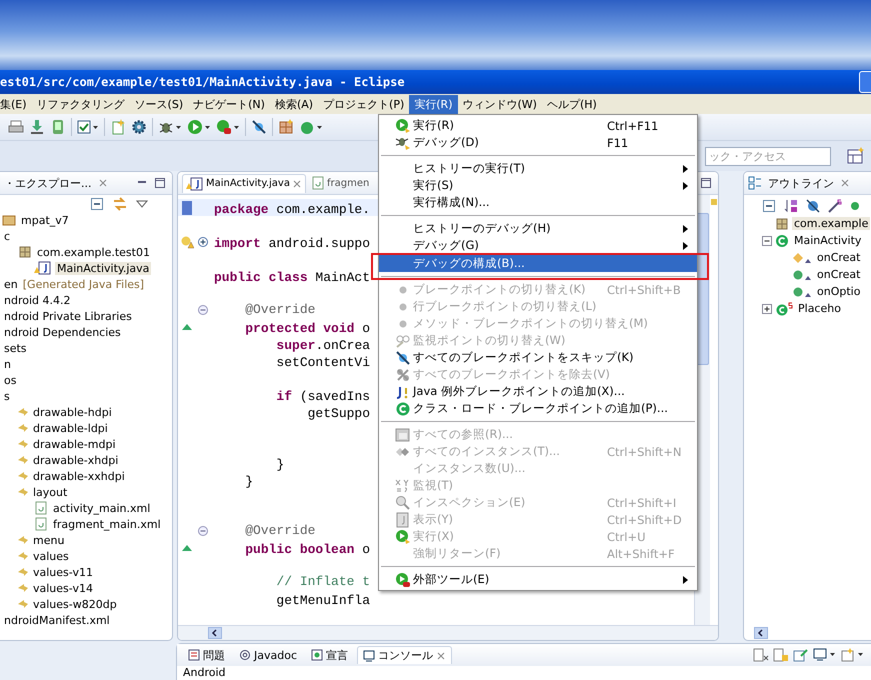  Describe the element at coordinates (74, 444) in the screenshot. I see `tree-item: drawable-mdpi` at that location.